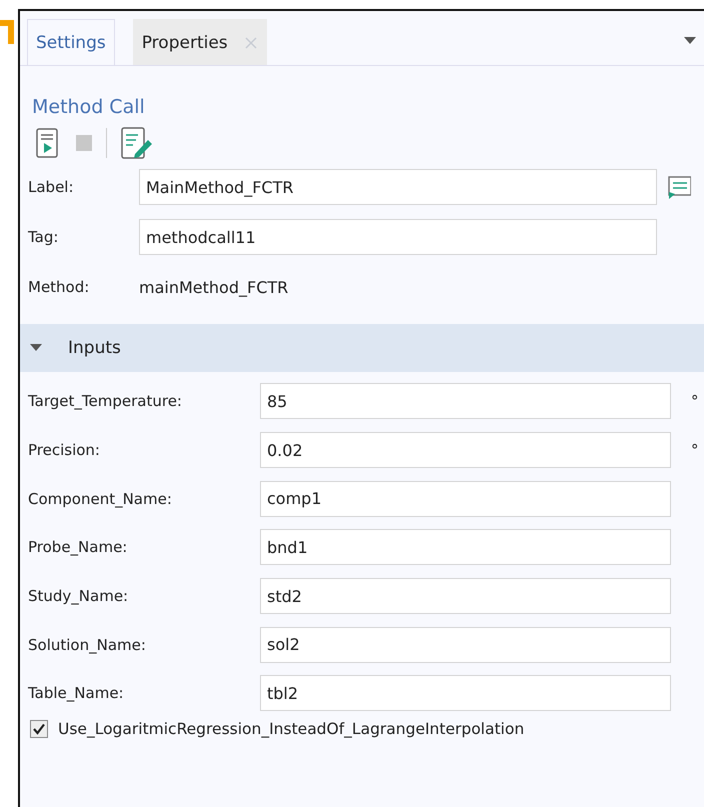 This screenshot has width=704, height=807. Describe the element at coordinates (79, 596) in the screenshot. I see `input-label: Study_Name:` at that location.